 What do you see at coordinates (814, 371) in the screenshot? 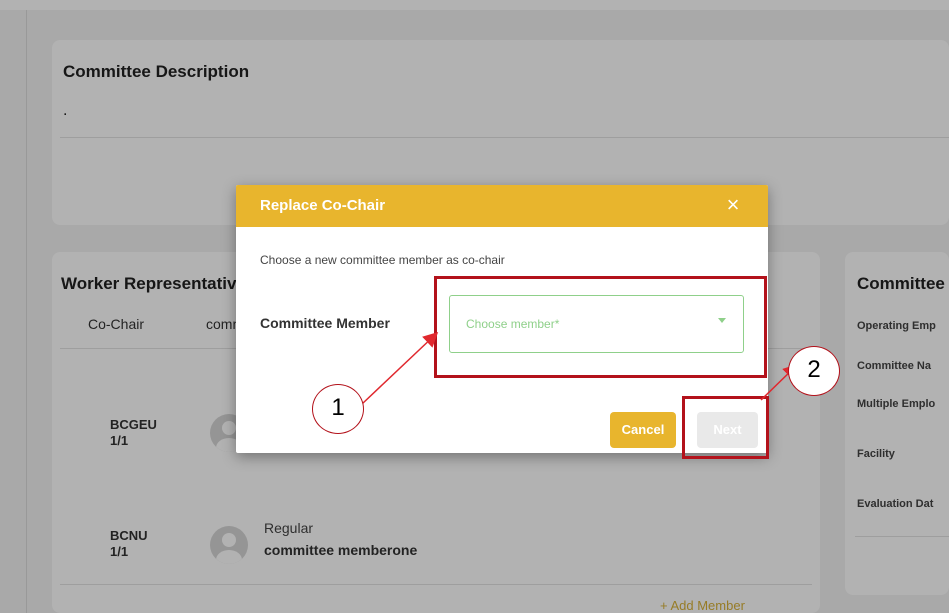
I see `annotation-marker-2: 2` at bounding box center [814, 371].